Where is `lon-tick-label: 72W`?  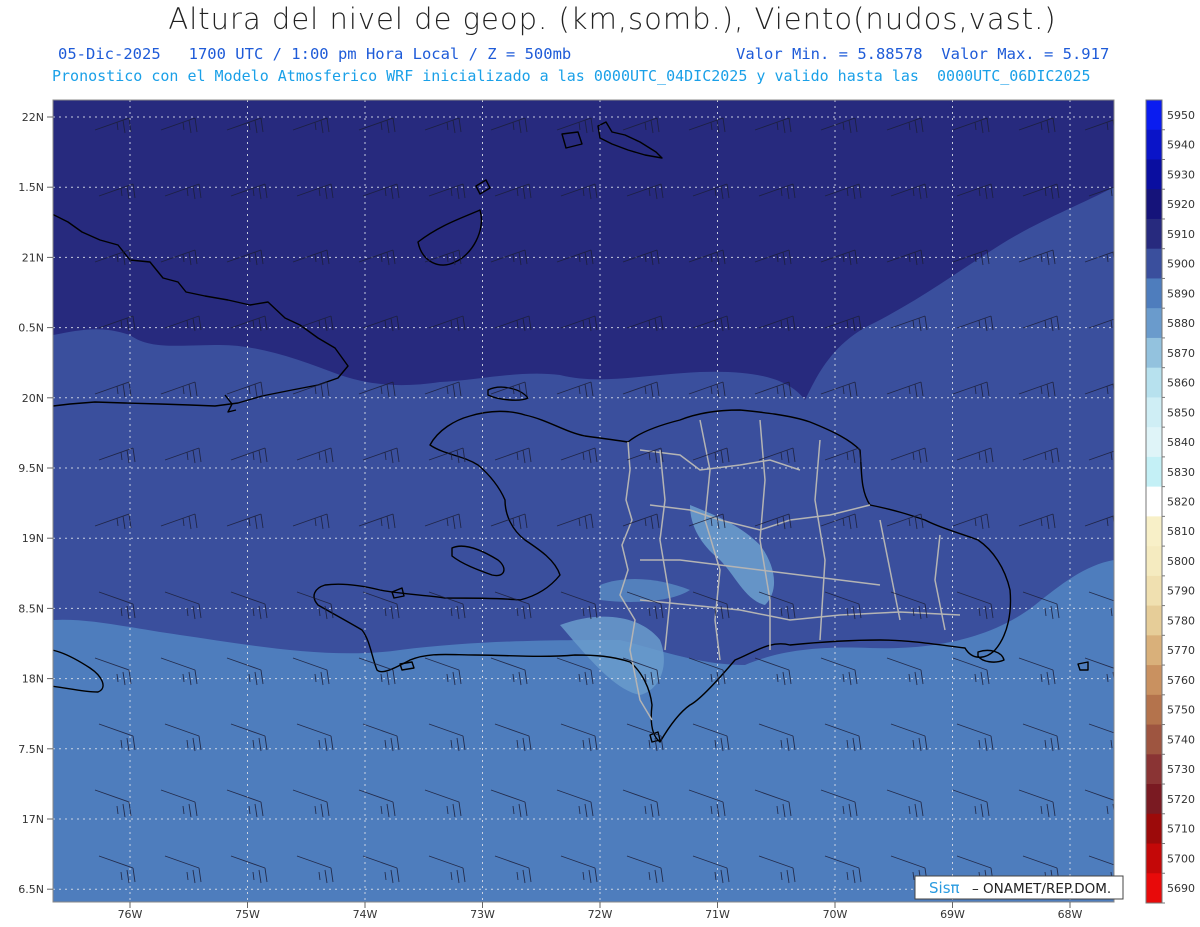
lon-tick-label: 72W is located at coordinates (600, 914).